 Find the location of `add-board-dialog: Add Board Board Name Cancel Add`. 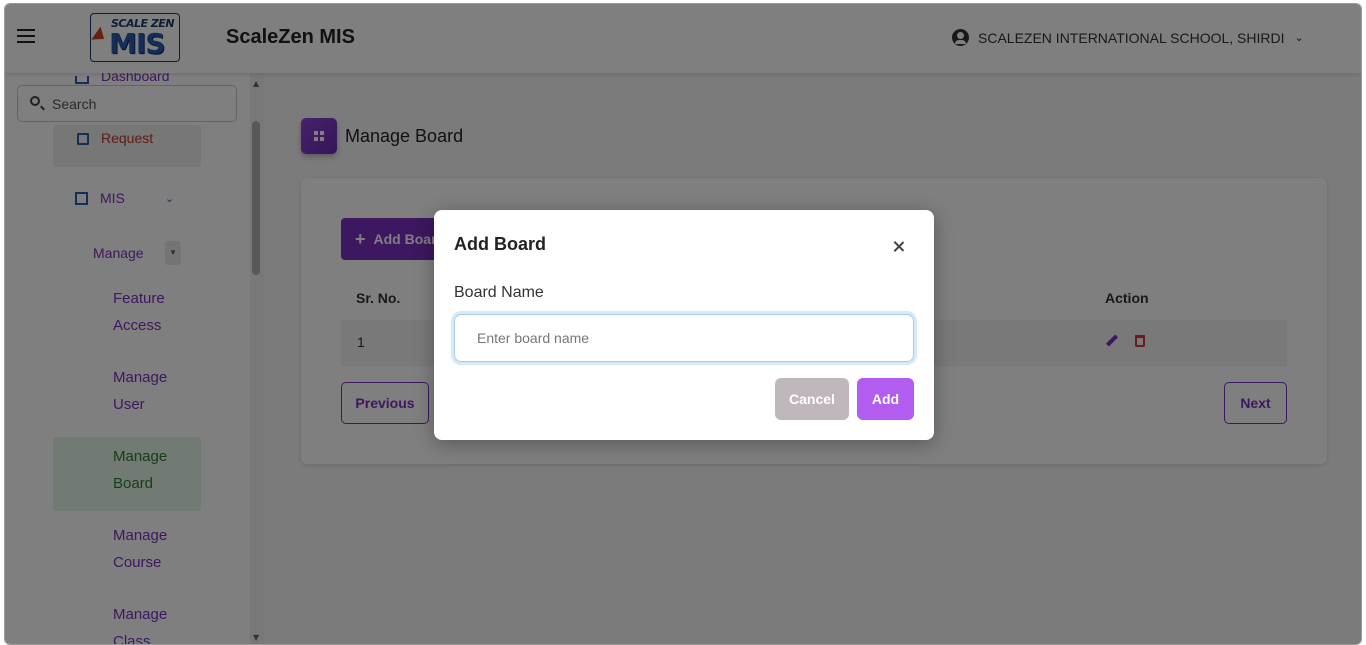

add-board-dialog: Add Board Board Name Cancel Add is located at coordinates (684, 325).